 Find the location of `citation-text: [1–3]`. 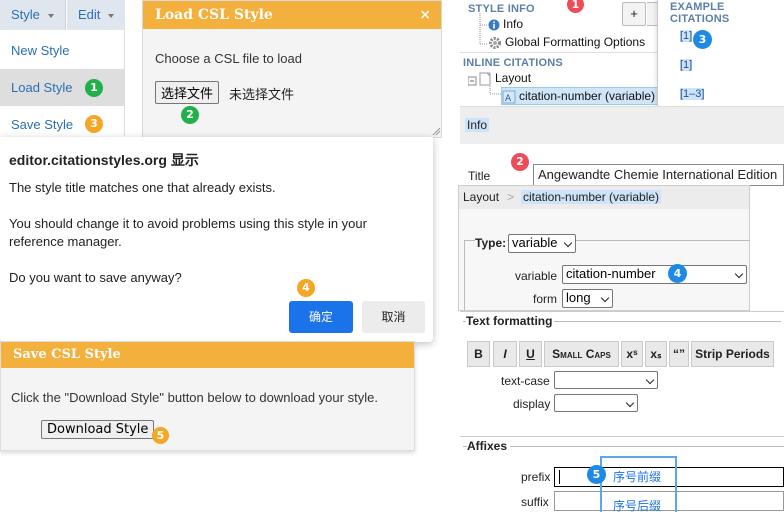

citation-text: [1–3] is located at coordinates (692, 94).